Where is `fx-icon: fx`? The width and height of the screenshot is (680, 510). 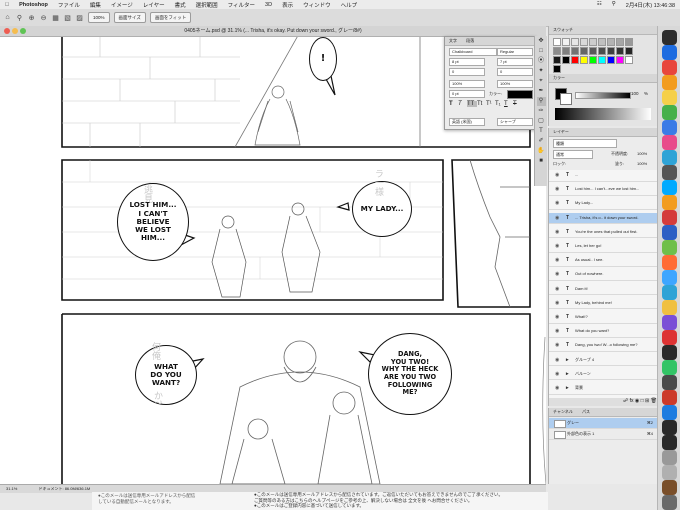
fx-icon: fx is located at coordinates (632, 401).